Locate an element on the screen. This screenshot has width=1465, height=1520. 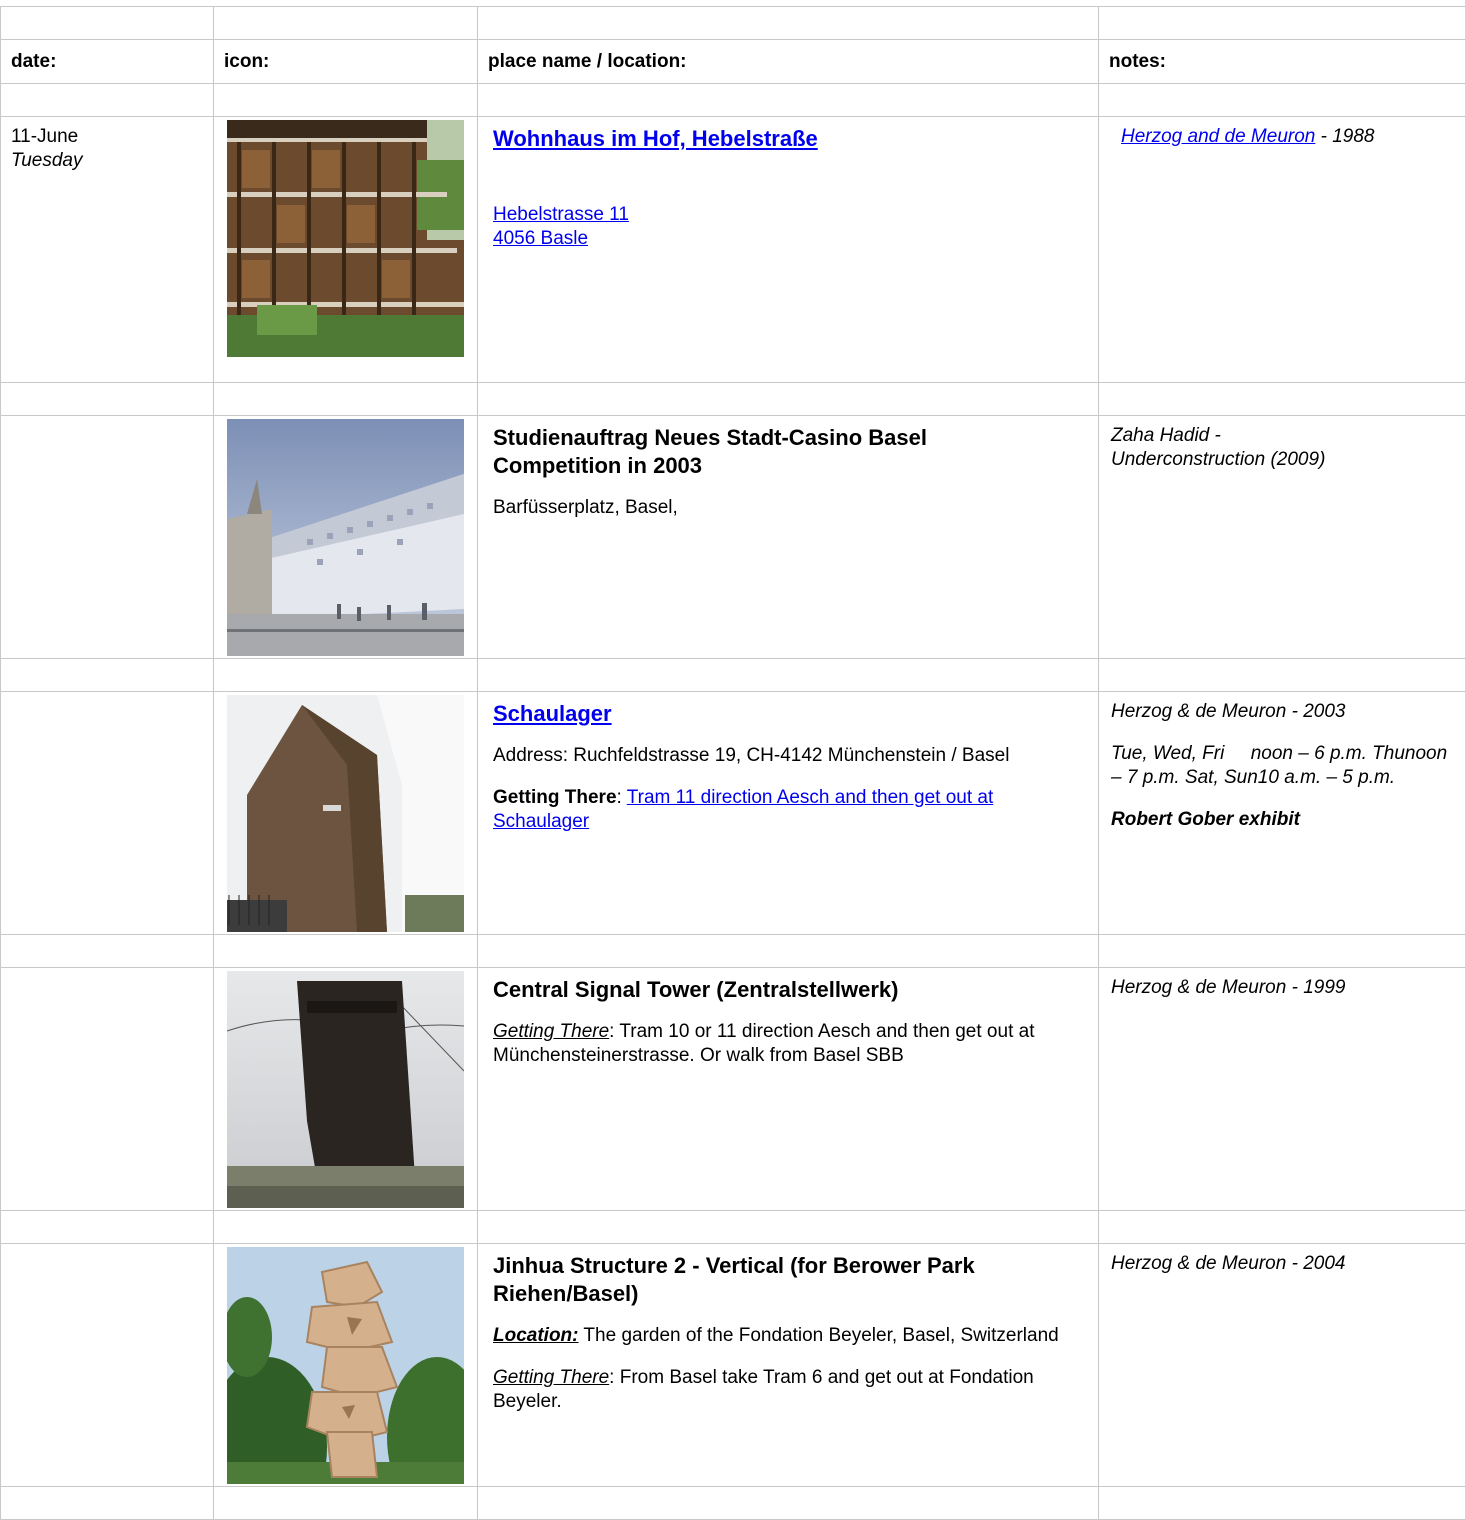
sculpture-photo-jinhua is located at coordinates (345, 1365).